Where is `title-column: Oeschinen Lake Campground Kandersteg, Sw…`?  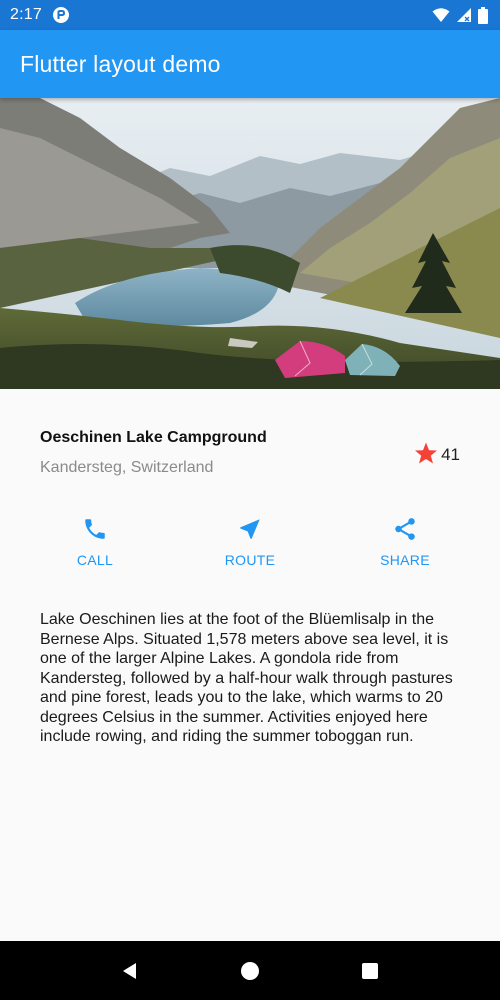
title-column: Oeschinen Lake Campground Kandersteg, Sw… is located at coordinates (153, 469).